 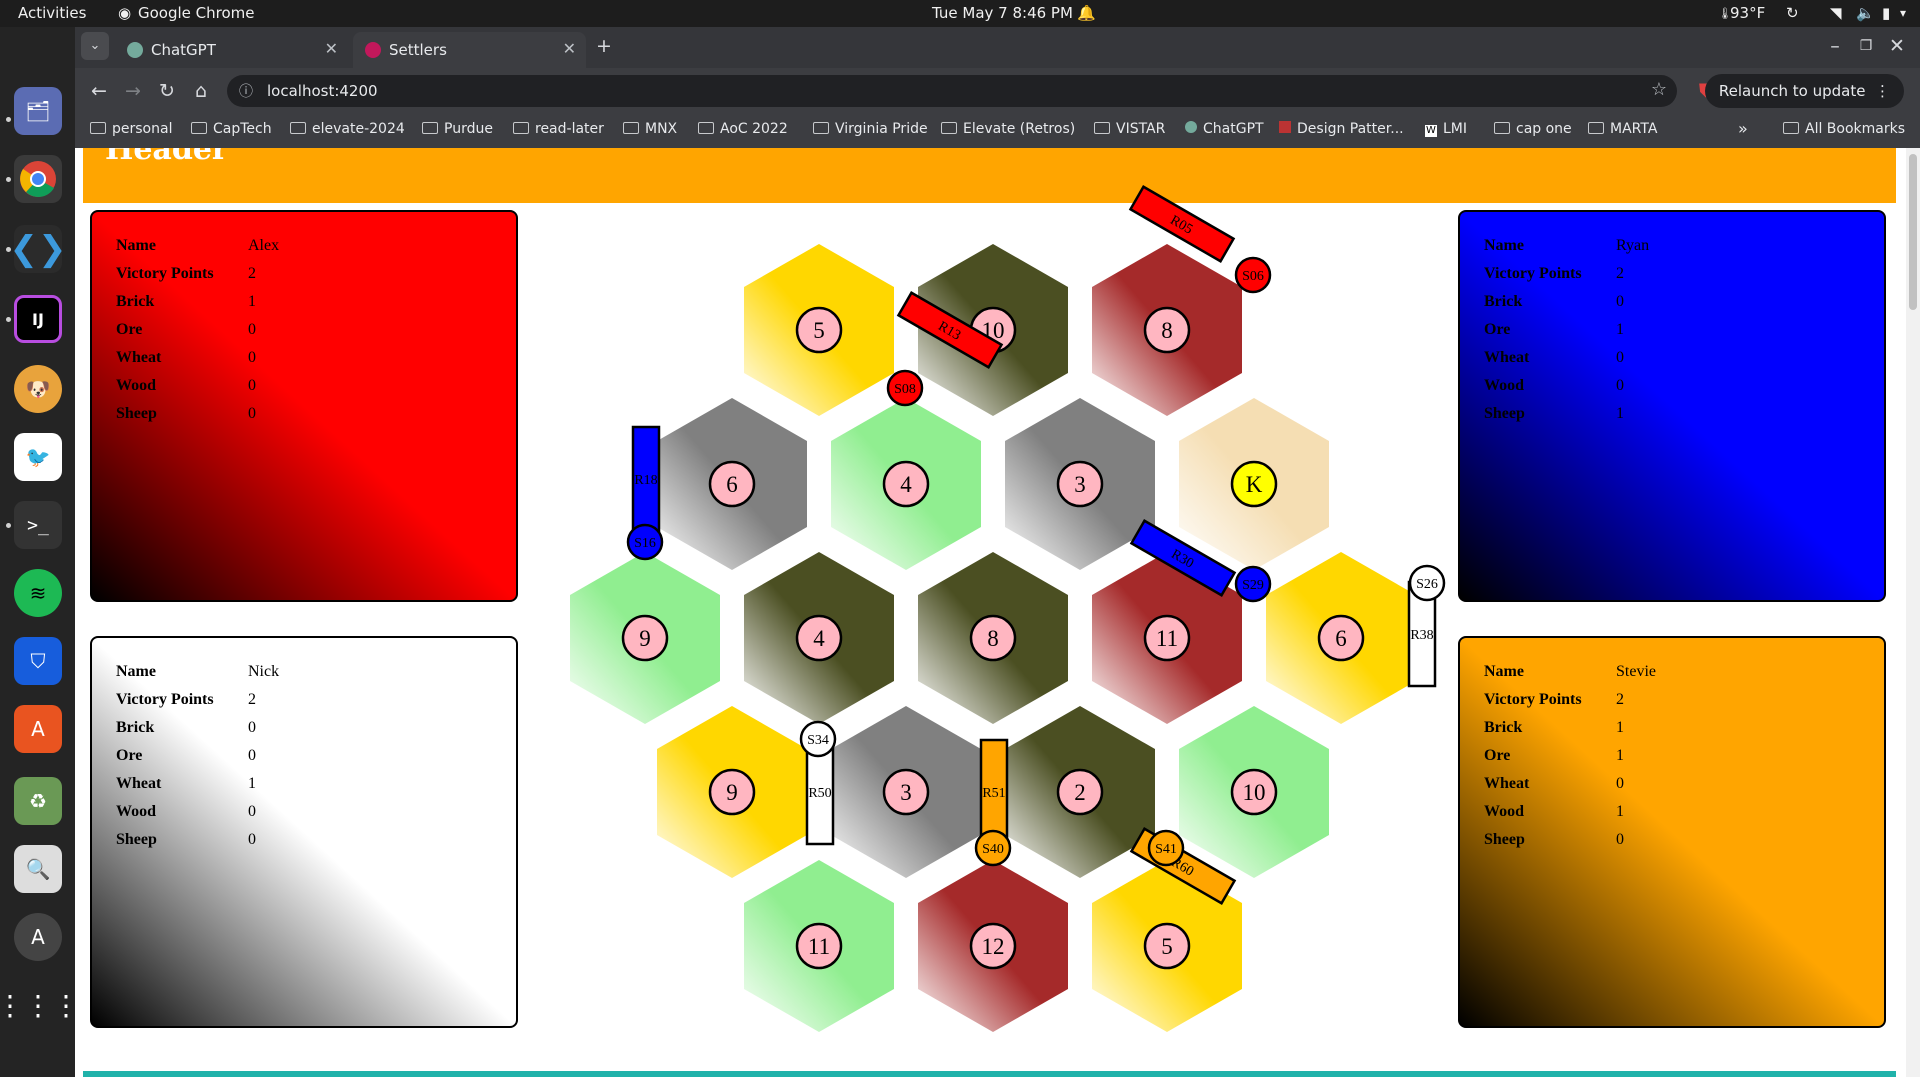 I want to click on home-icon: ⌂, so click(x=201, y=91).